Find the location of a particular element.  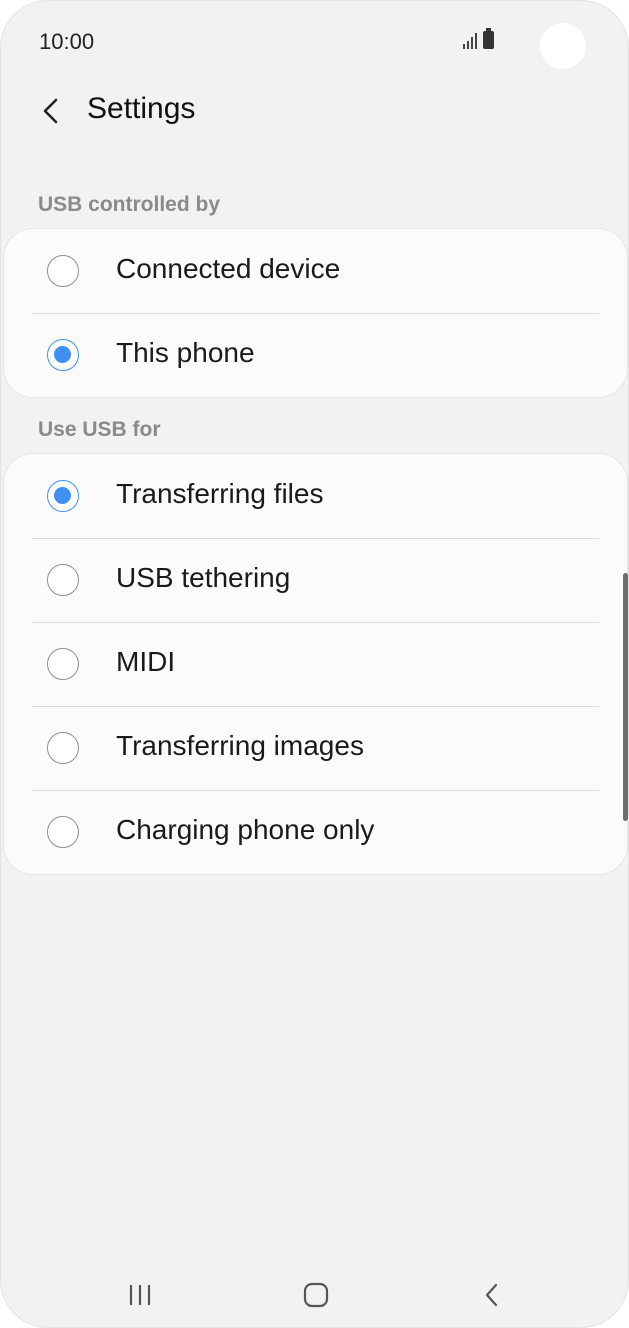

camera-cutout is located at coordinates (563, 46).